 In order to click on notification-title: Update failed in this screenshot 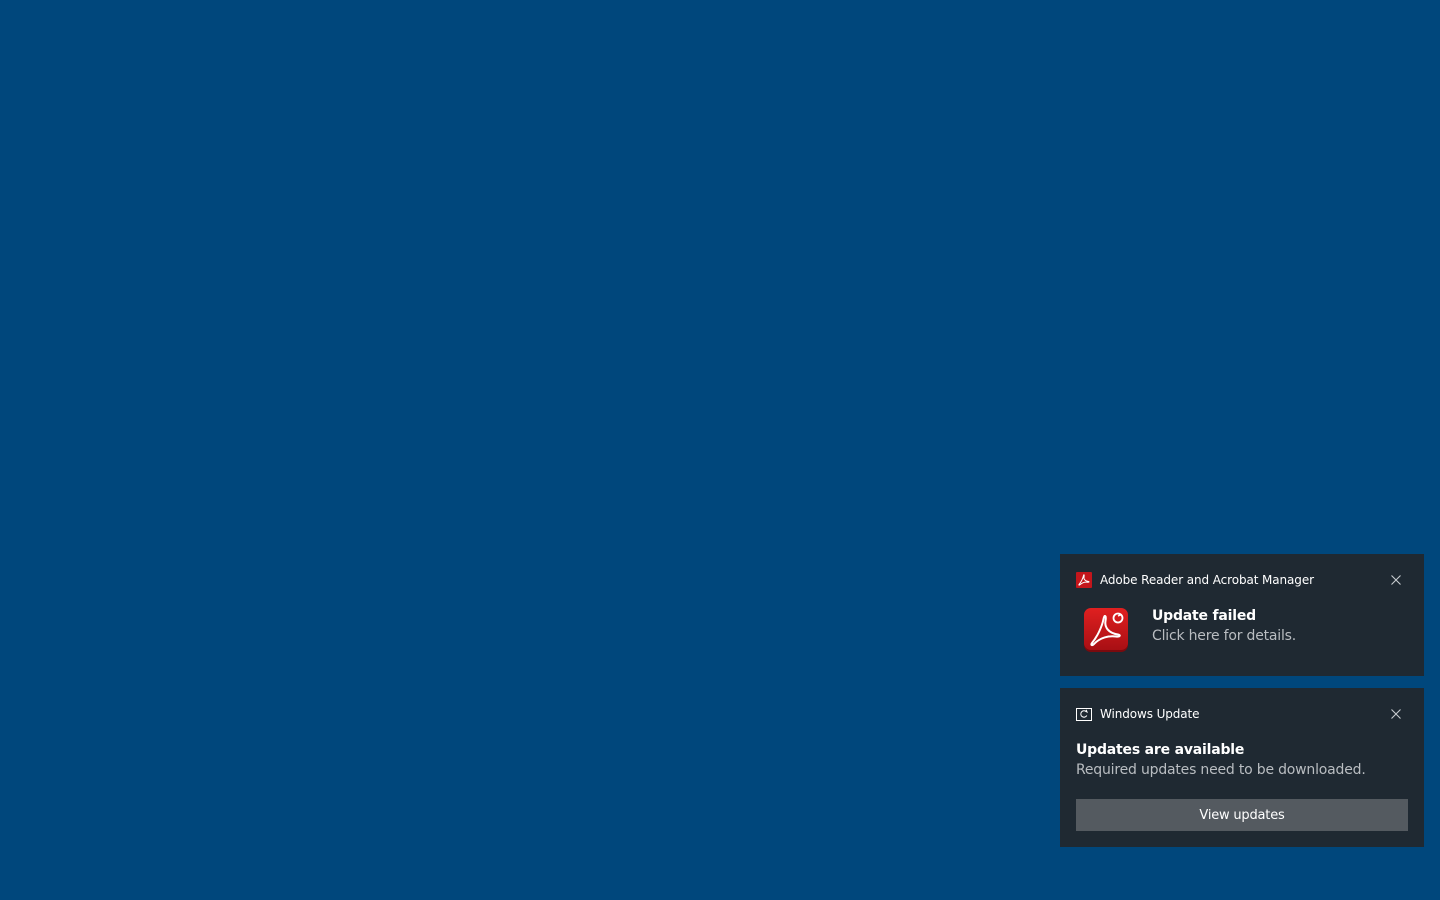, I will do `click(1204, 616)`.